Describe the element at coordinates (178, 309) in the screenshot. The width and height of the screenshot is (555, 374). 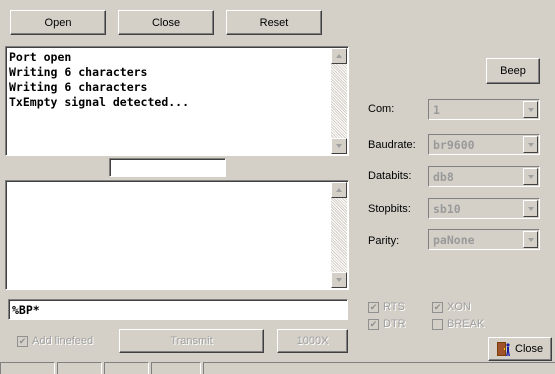
I see `send-input: %BP*` at that location.